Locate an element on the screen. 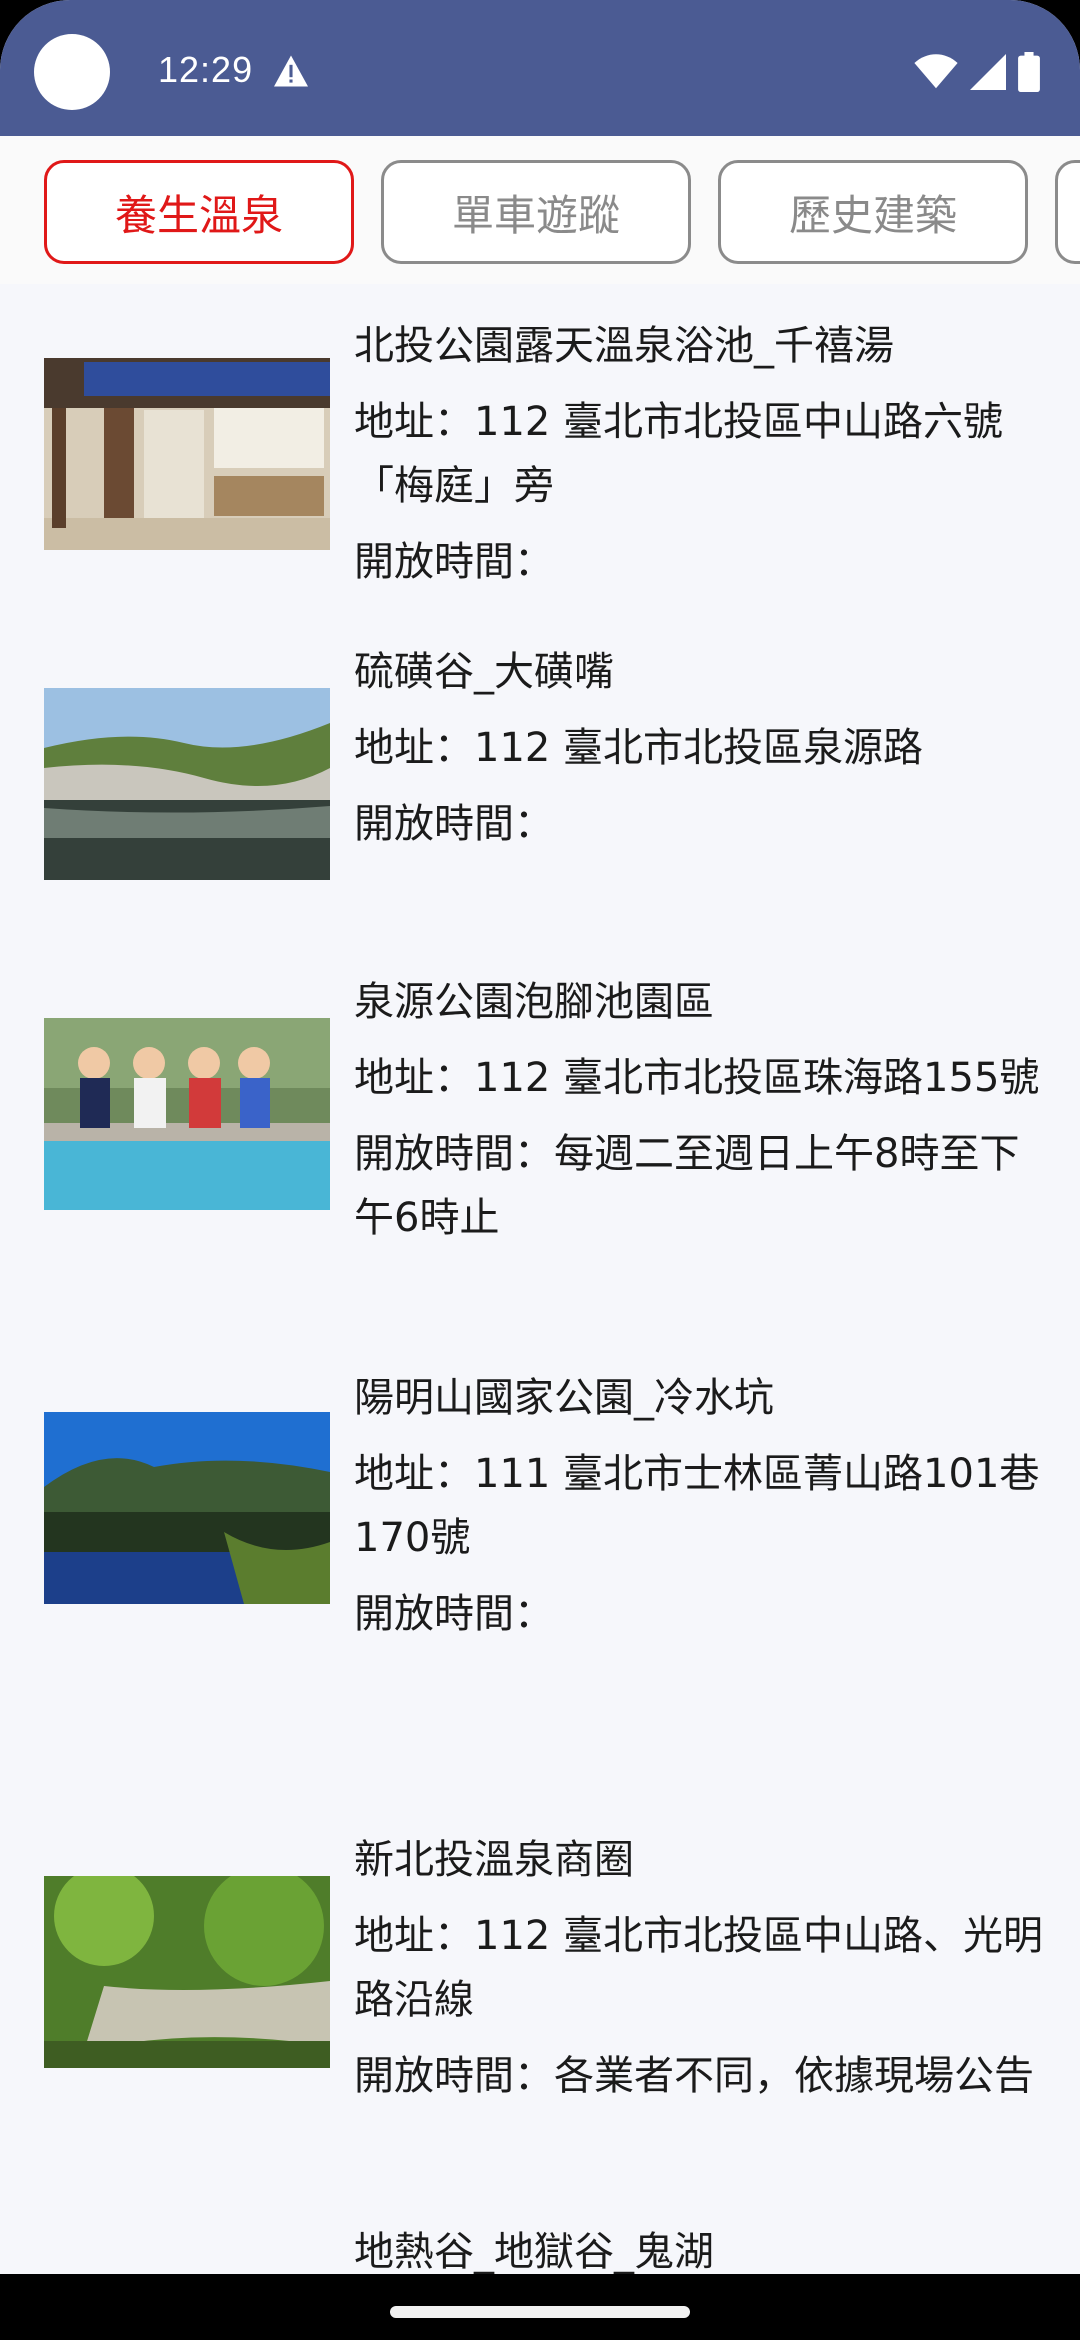 This screenshot has width=1080, height=2340. navigation-bar is located at coordinates (540, 2307).